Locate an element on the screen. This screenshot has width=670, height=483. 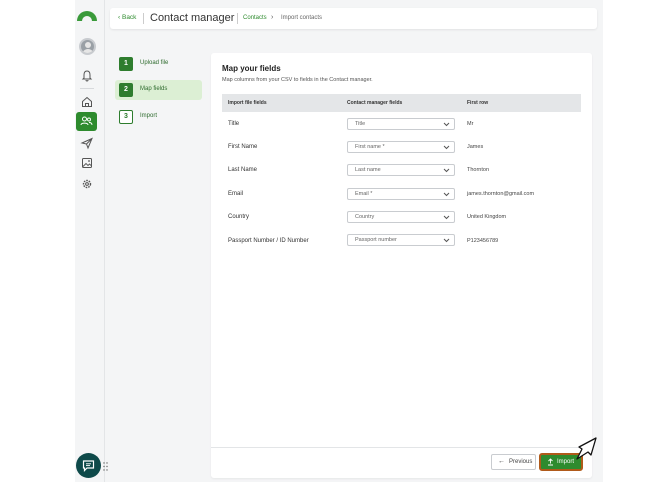
first-row-value: Thornton is located at coordinates (478, 170).